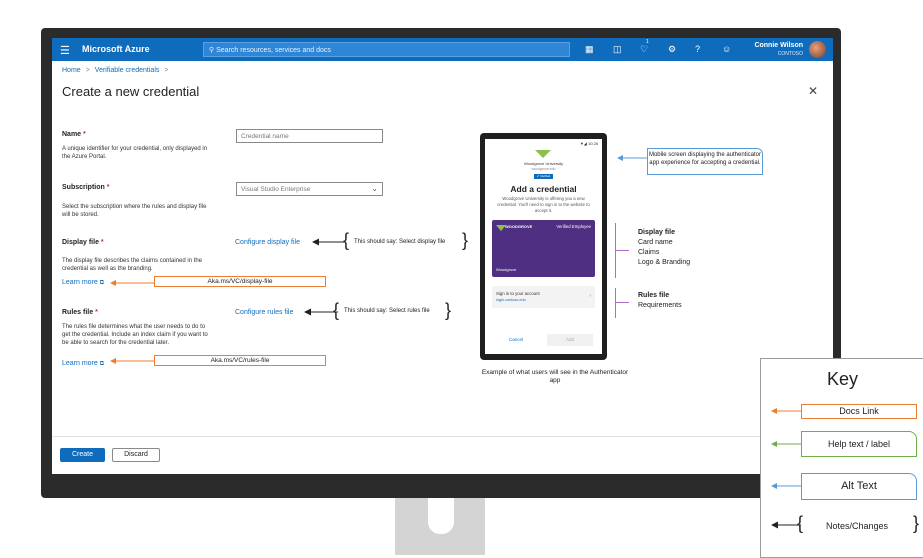 The width and height of the screenshot is (923, 558). I want to click on signin-title: Sign in to your account, so click(518, 293).